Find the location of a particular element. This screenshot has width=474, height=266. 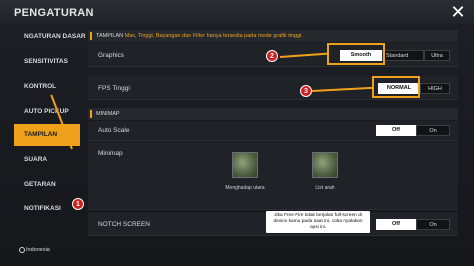

graphics-ultra-option: Ultra is located at coordinates (437, 55).